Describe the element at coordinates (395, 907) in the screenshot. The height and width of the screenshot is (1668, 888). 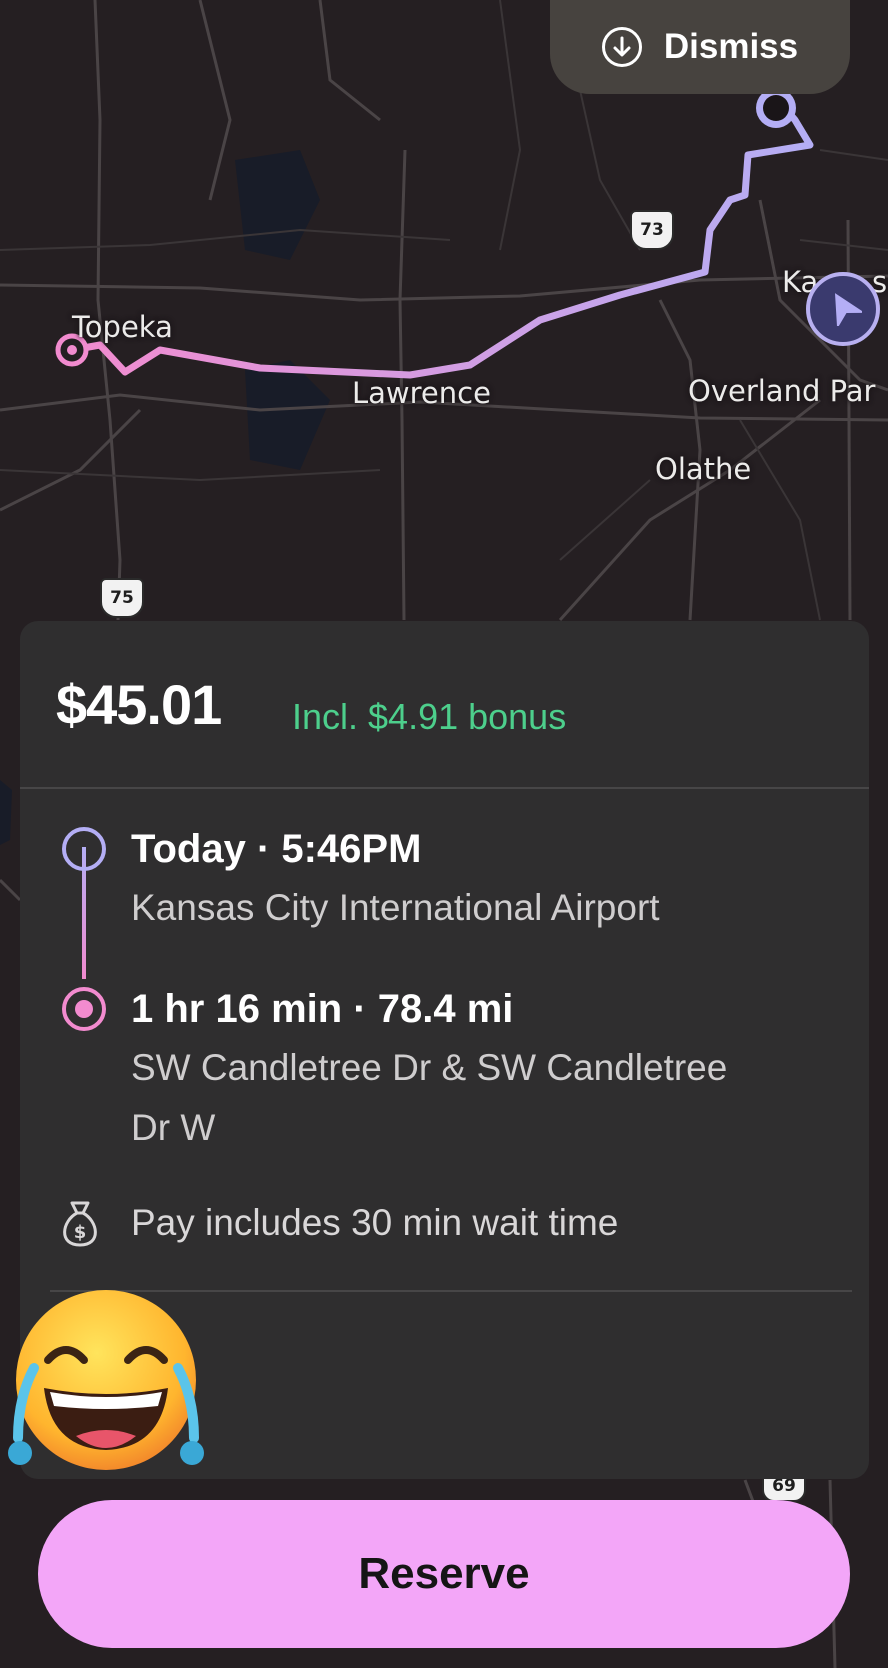
I see `pickup-location: Kansas City International Airport` at that location.